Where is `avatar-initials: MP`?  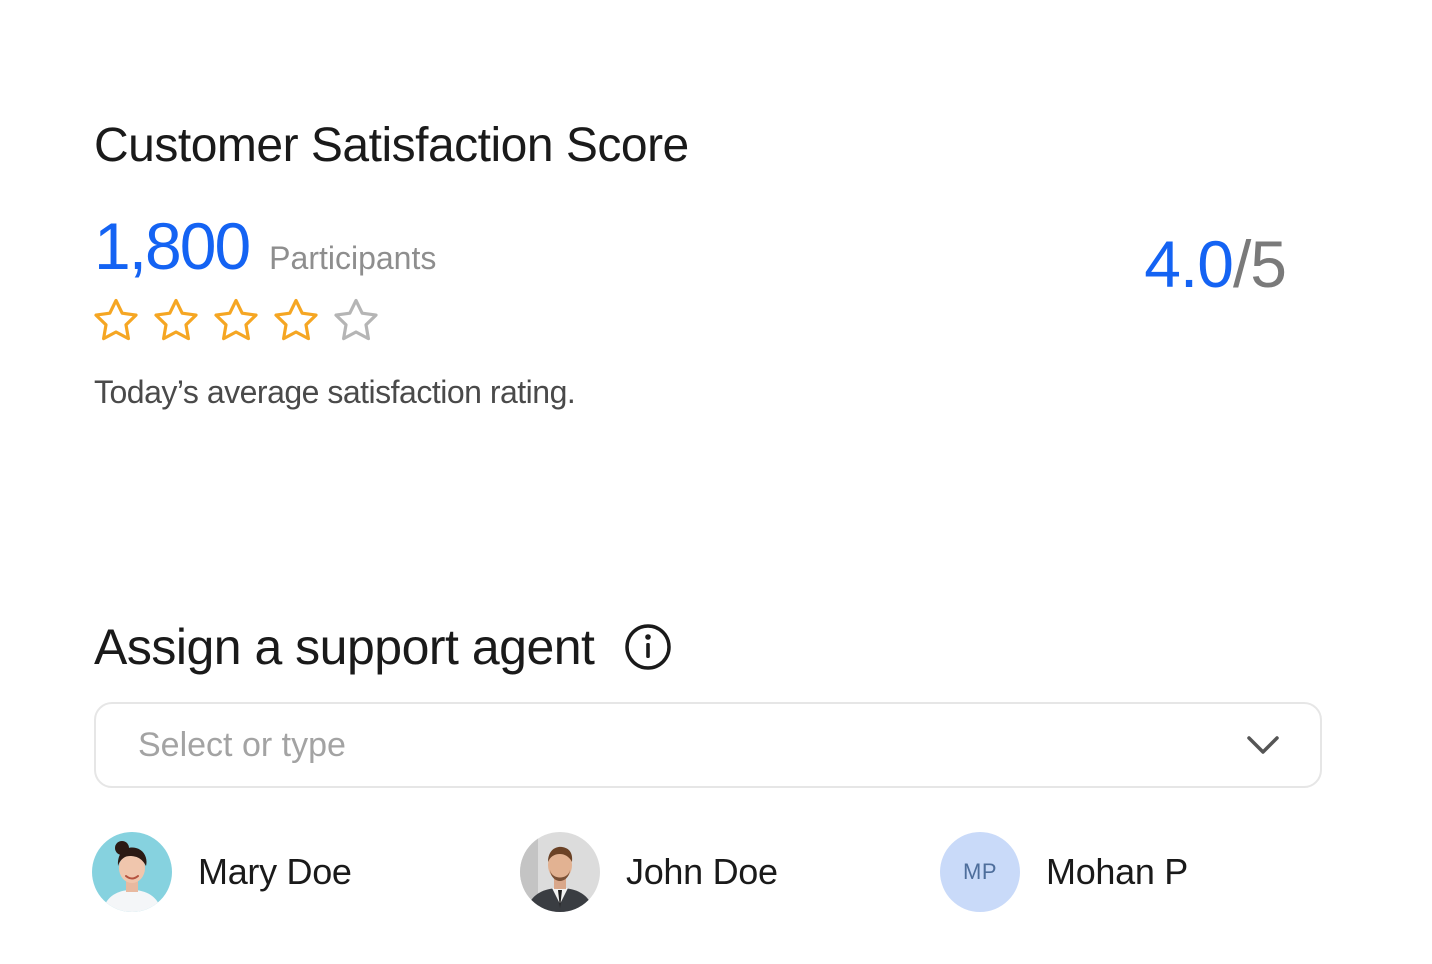 avatar-initials: MP is located at coordinates (980, 872).